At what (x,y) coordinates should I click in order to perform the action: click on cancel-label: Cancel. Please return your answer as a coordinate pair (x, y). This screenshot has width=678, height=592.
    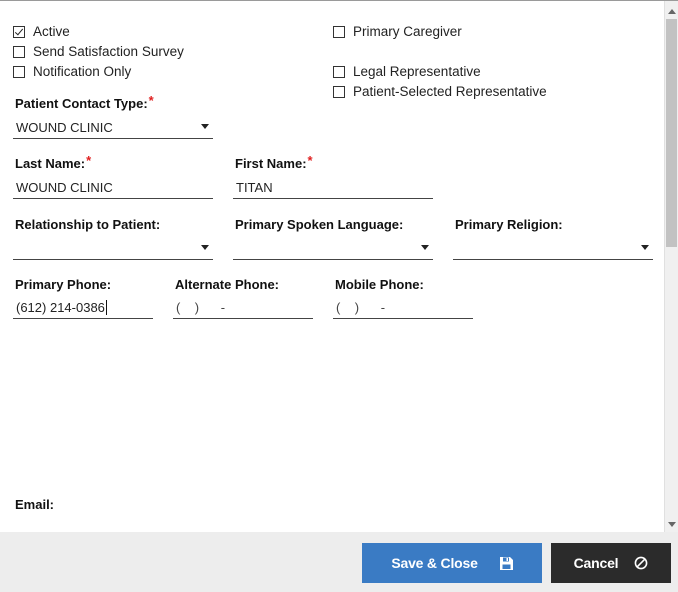
    Looking at the image, I should click on (596, 563).